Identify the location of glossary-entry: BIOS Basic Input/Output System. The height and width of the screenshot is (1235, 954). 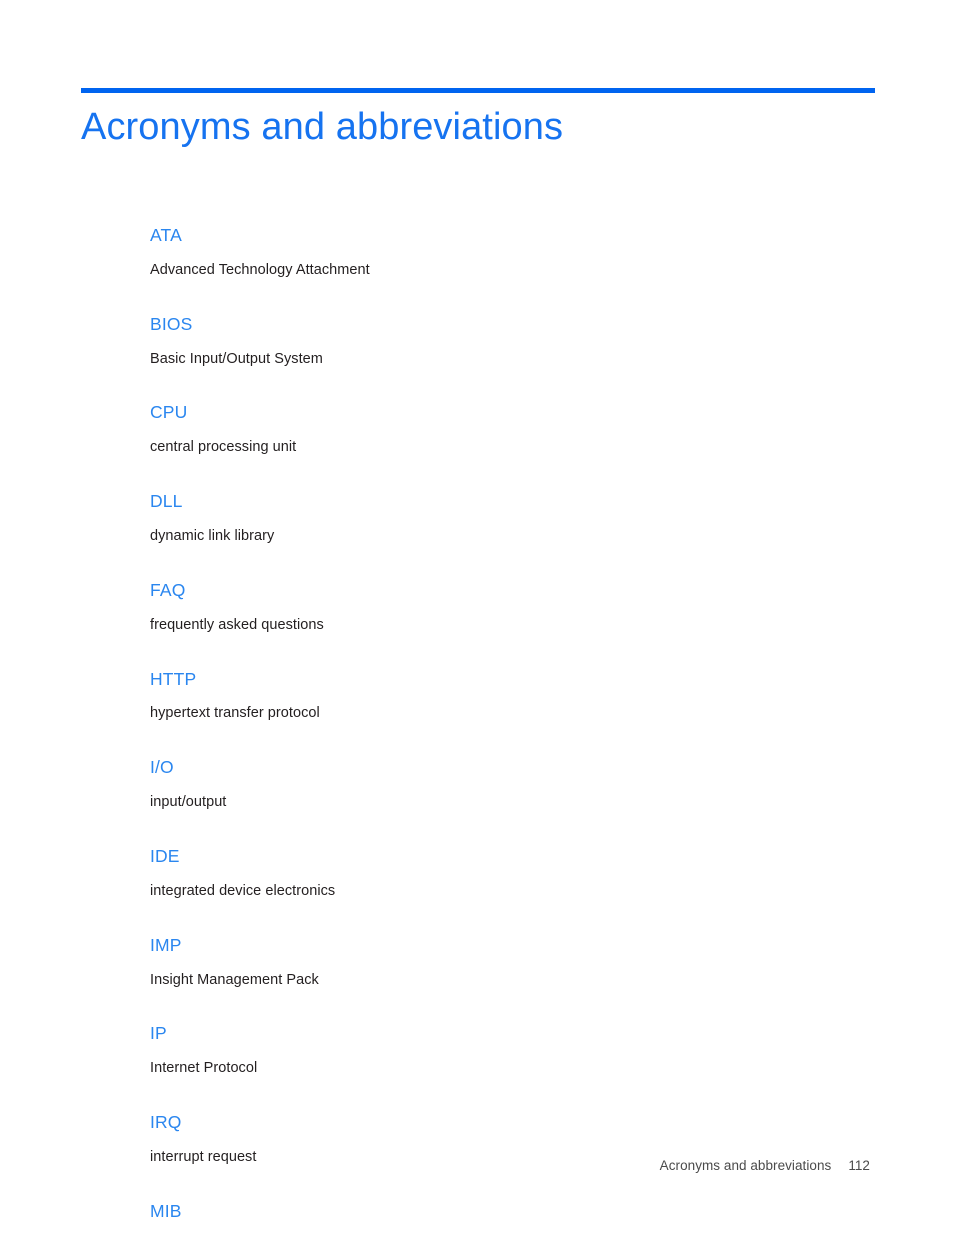
(510, 341).